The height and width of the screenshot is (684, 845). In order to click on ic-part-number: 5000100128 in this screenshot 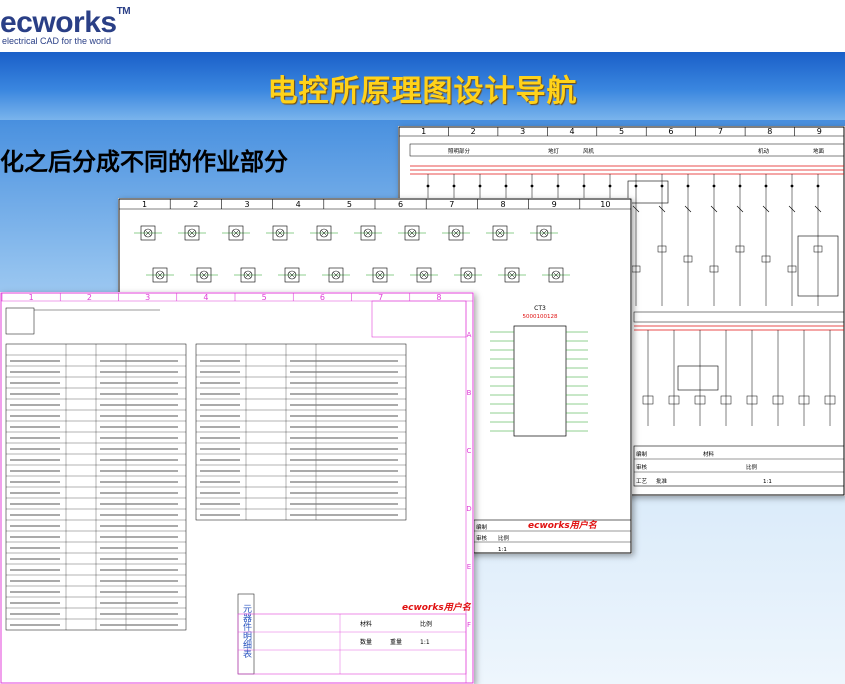, I will do `click(540, 317)`.